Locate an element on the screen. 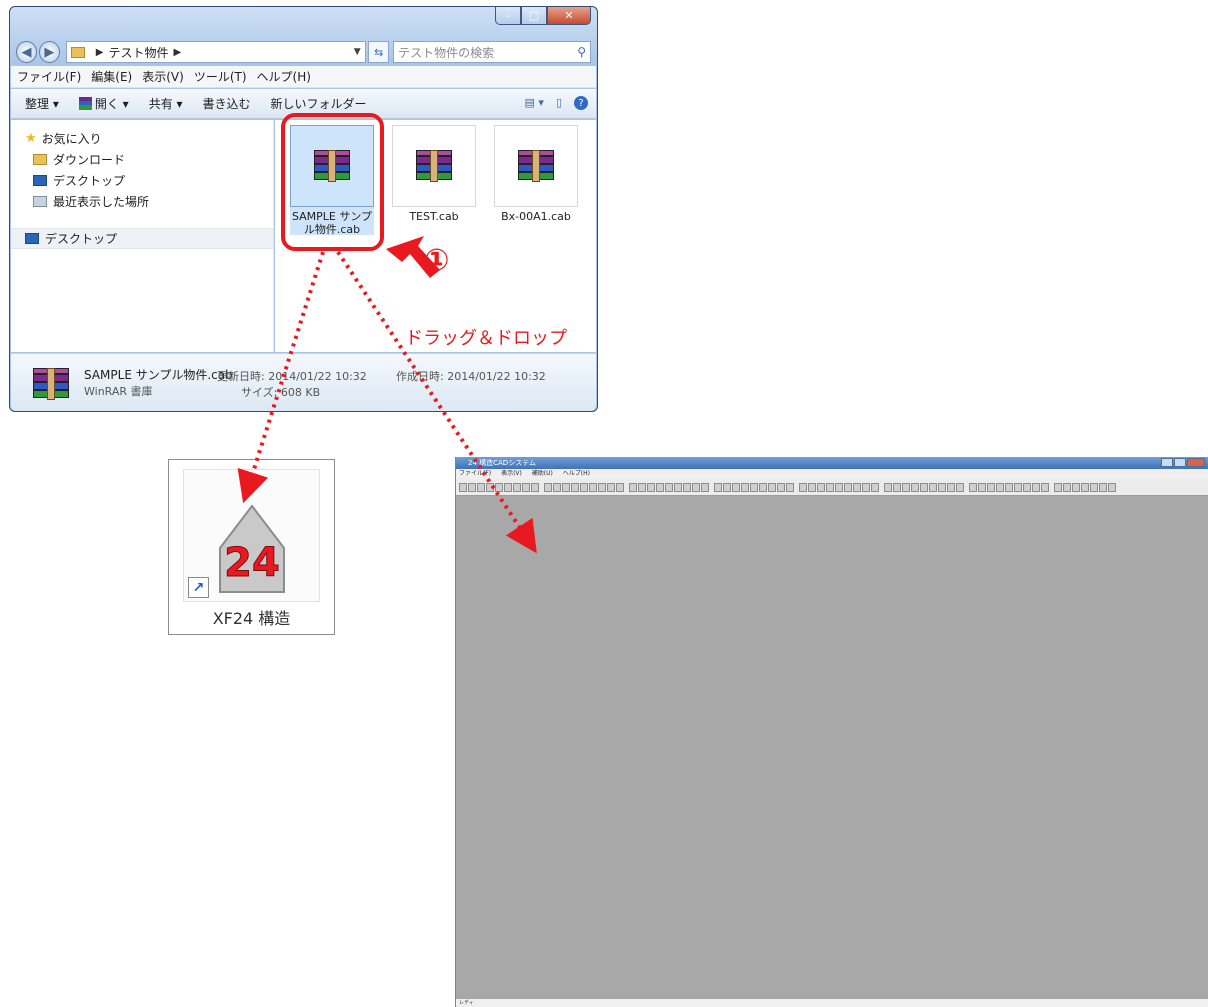 Image resolution: width=1208 pixels, height=1007 pixels. close-button: ✕ is located at coordinates (569, 16).